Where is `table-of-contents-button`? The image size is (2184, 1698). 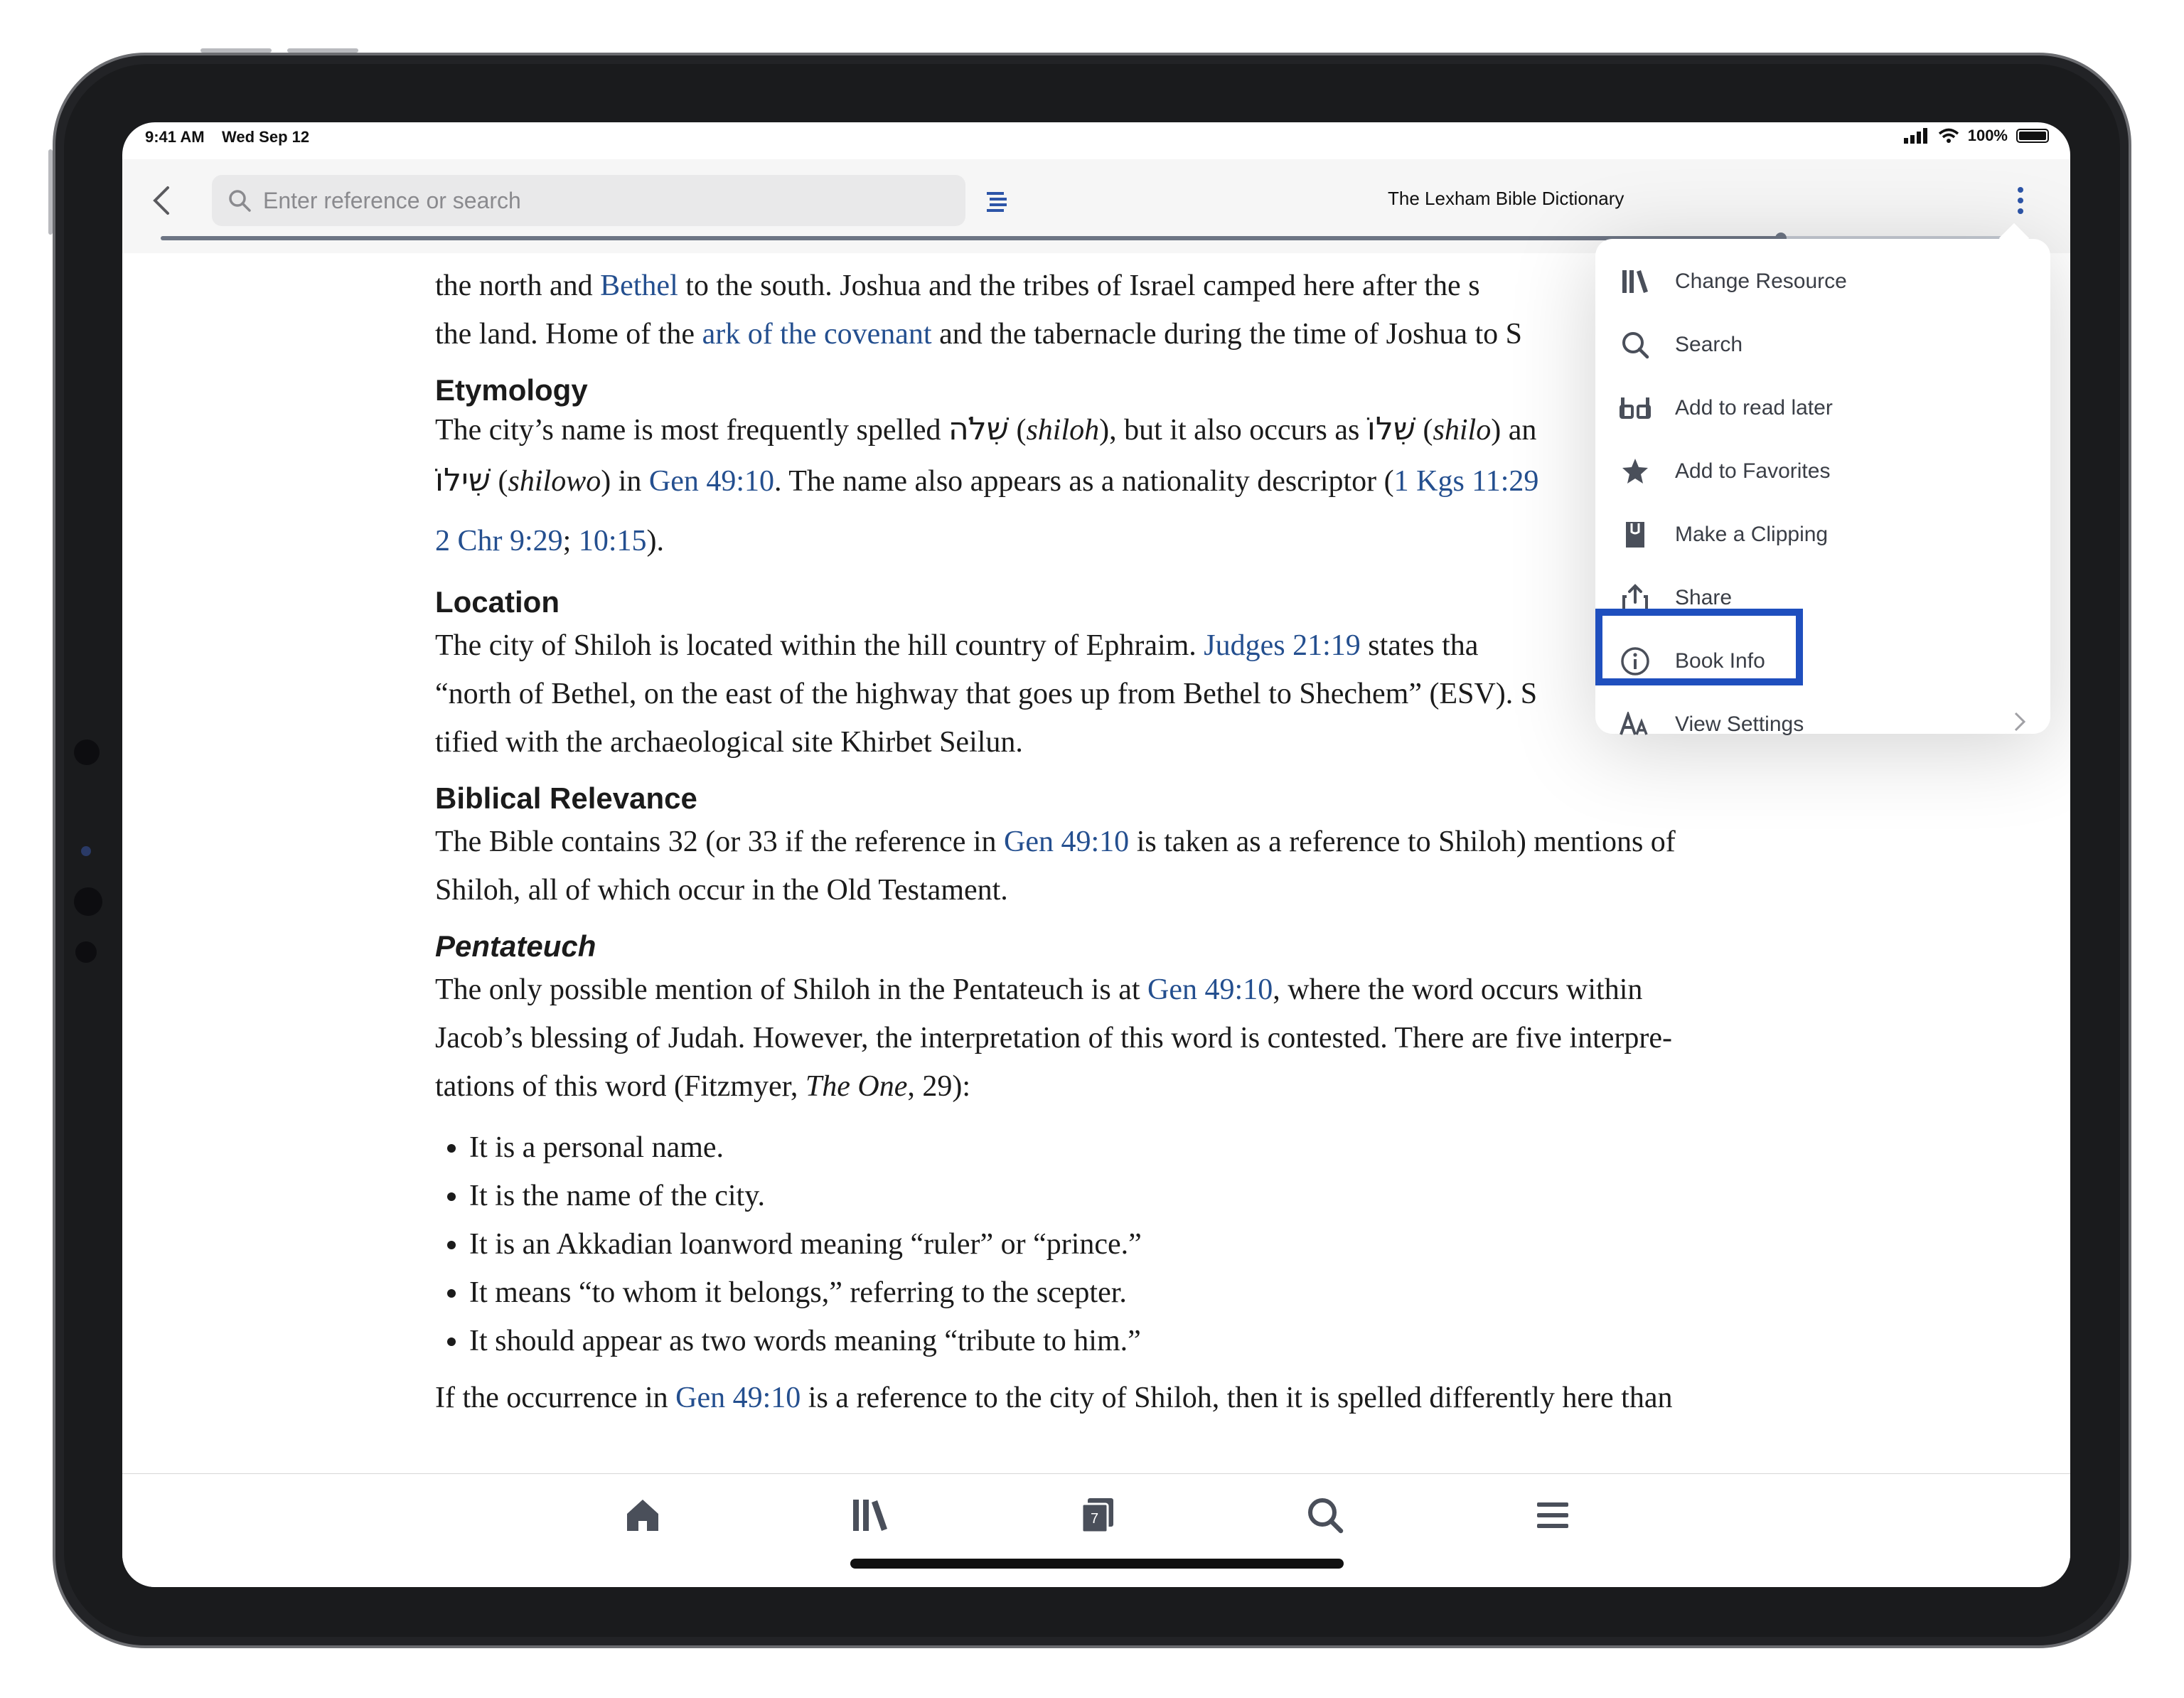 table-of-contents-button is located at coordinates (997, 204).